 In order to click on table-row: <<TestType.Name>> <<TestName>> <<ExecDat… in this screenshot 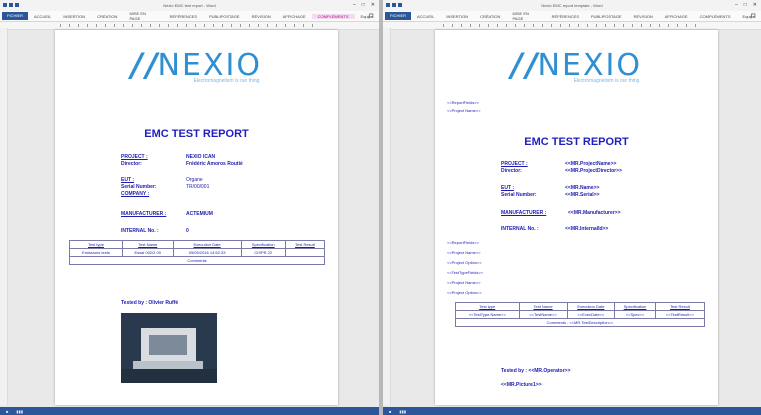, I will do `click(580, 314)`.